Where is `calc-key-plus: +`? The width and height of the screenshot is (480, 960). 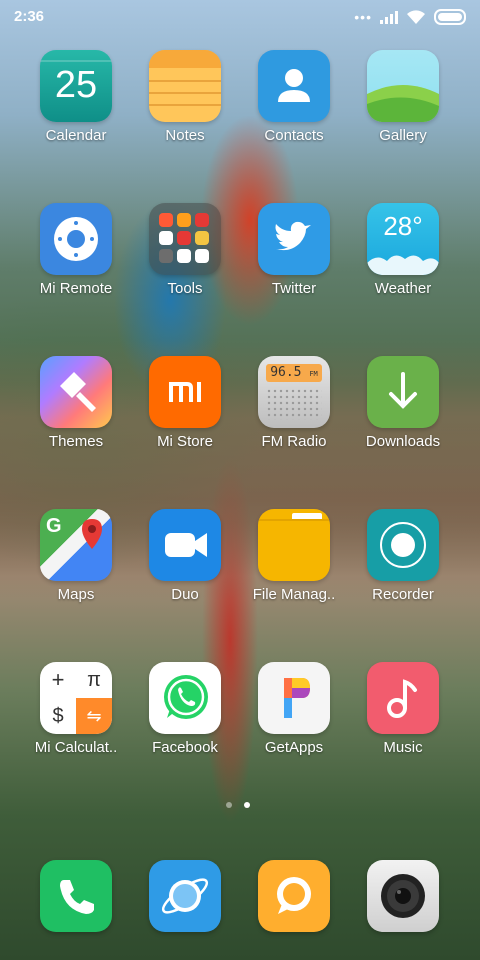
calc-key-plus: + is located at coordinates (58, 679).